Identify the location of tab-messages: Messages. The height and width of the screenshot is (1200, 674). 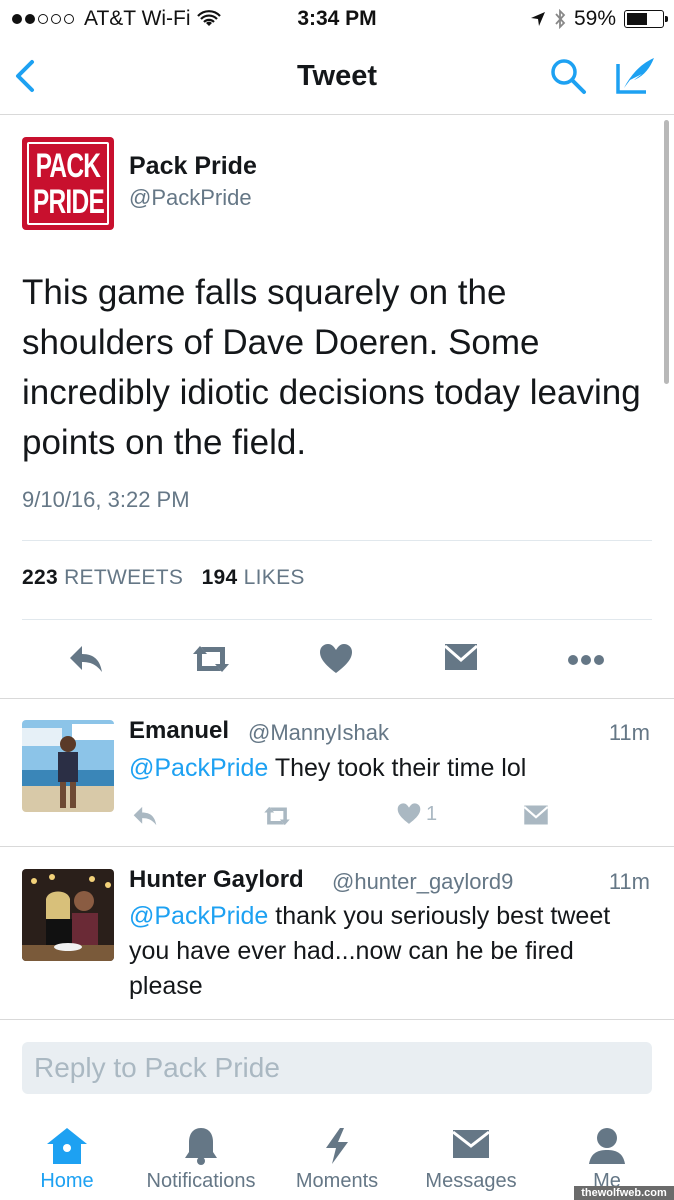
(471, 1156).